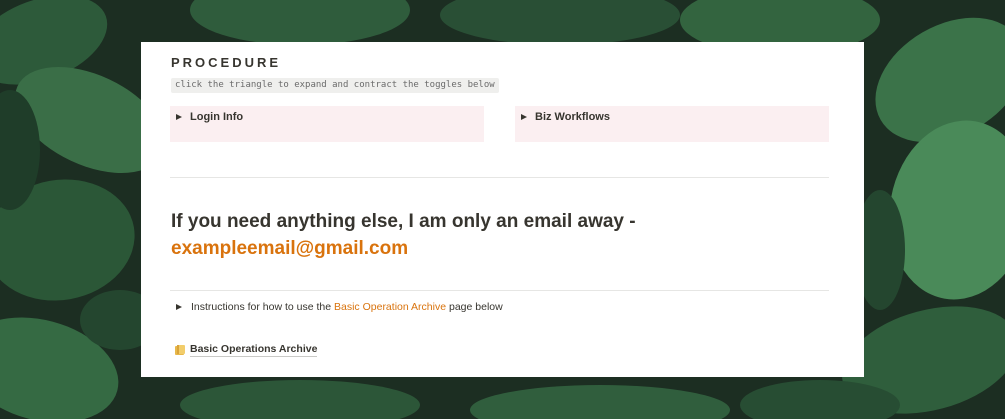 The height and width of the screenshot is (419, 1005). I want to click on basic-operation-archive-link: Basic Operation Archive, so click(390, 307).